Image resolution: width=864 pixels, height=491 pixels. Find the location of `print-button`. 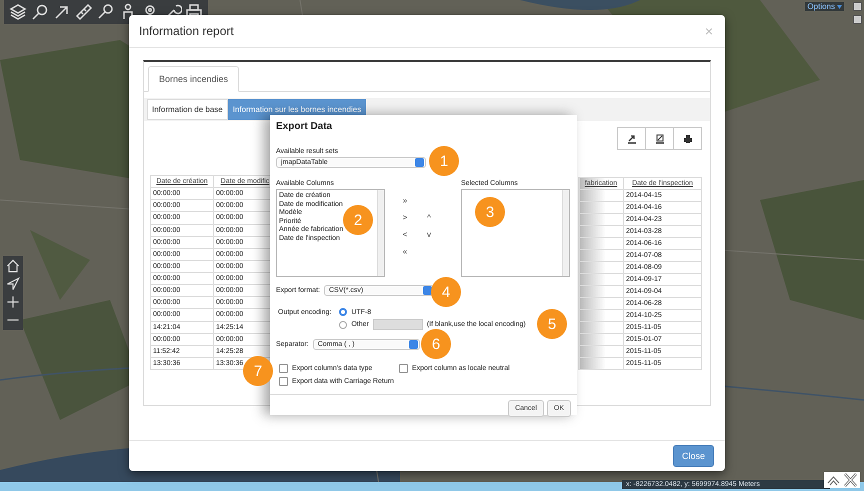

print-button is located at coordinates (687, 138).